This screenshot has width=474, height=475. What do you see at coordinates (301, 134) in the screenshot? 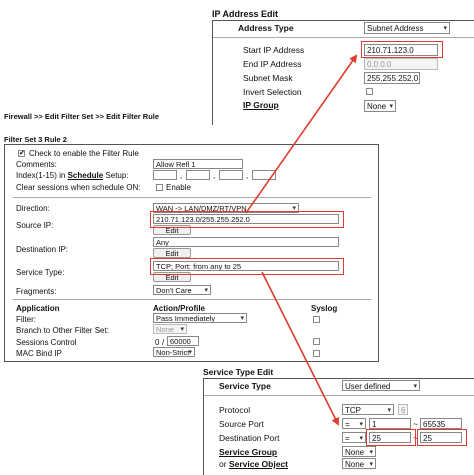
I see `arrow-source-to-ip-edit` at bounding box center [301, 134].